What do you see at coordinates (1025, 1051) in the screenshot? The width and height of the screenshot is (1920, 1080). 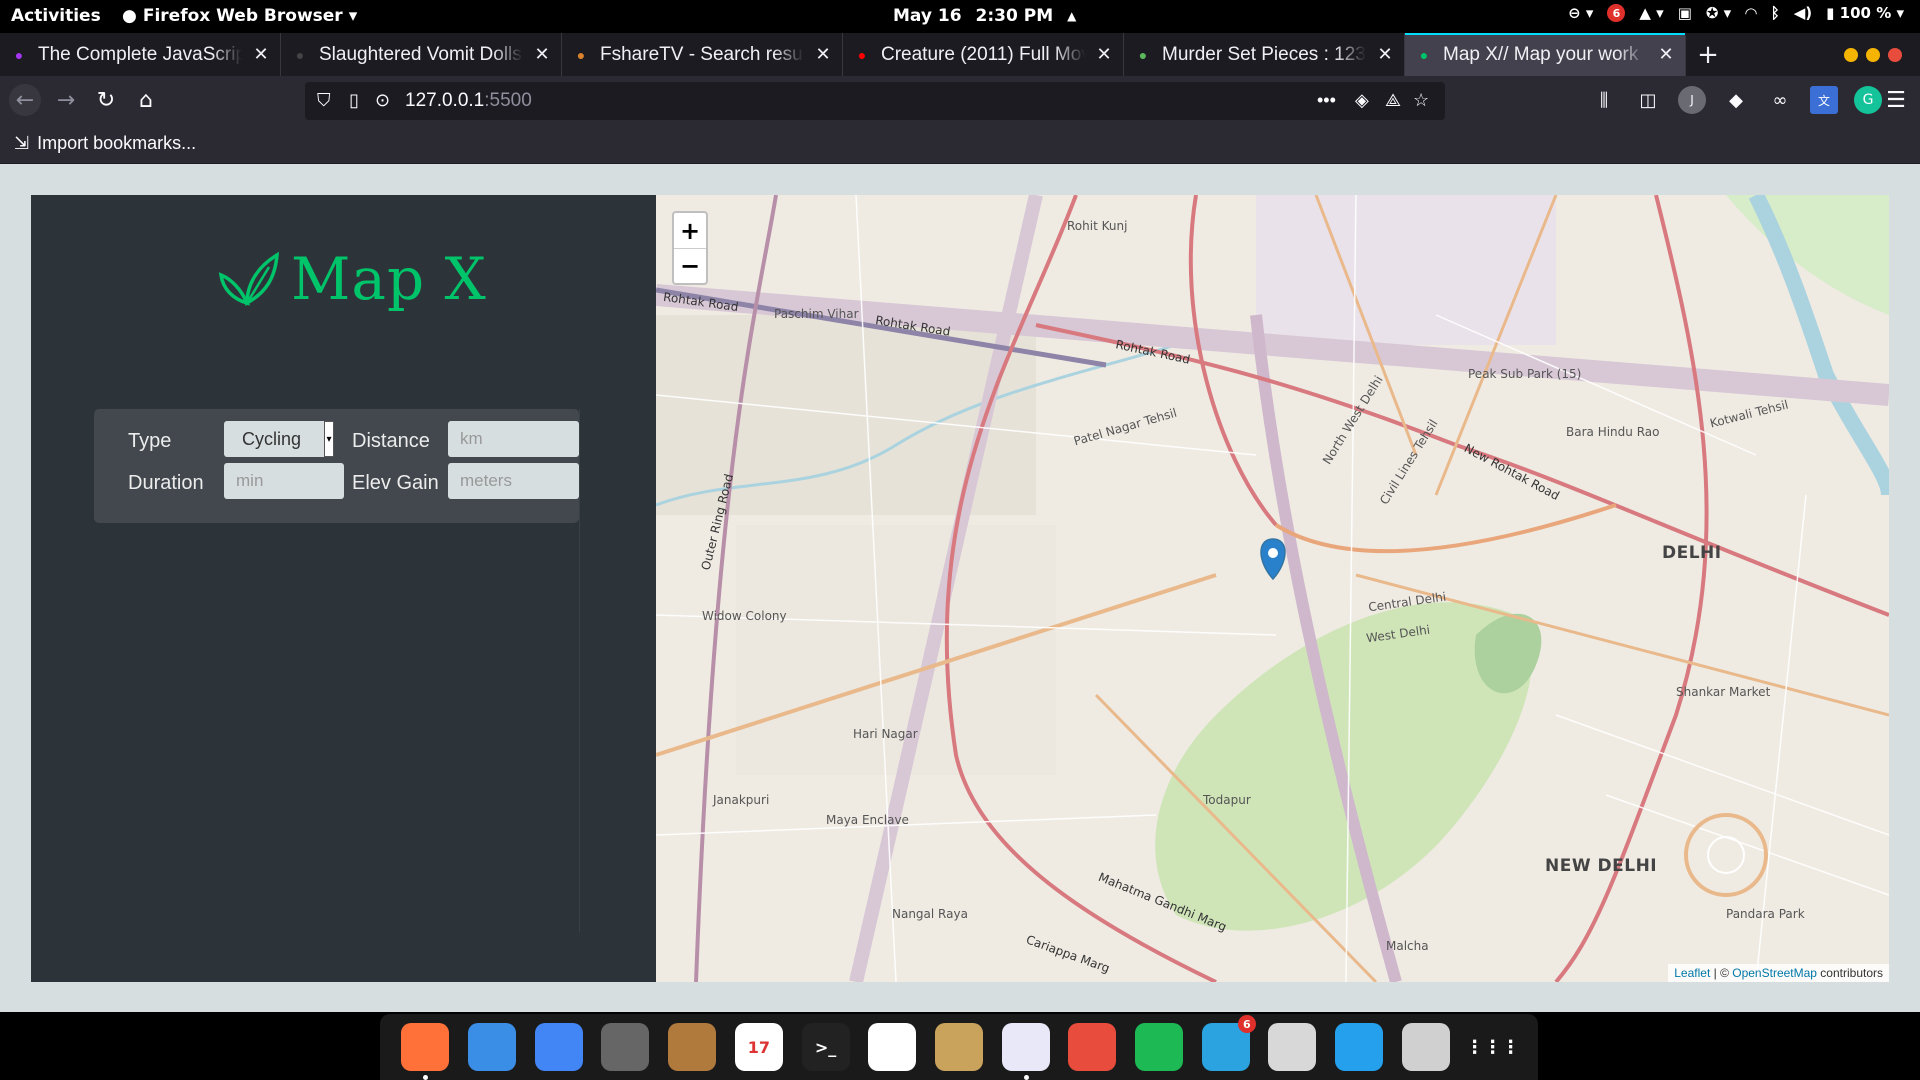 I see `dock-app-text-editor` at bounding box center [1025, 1051].